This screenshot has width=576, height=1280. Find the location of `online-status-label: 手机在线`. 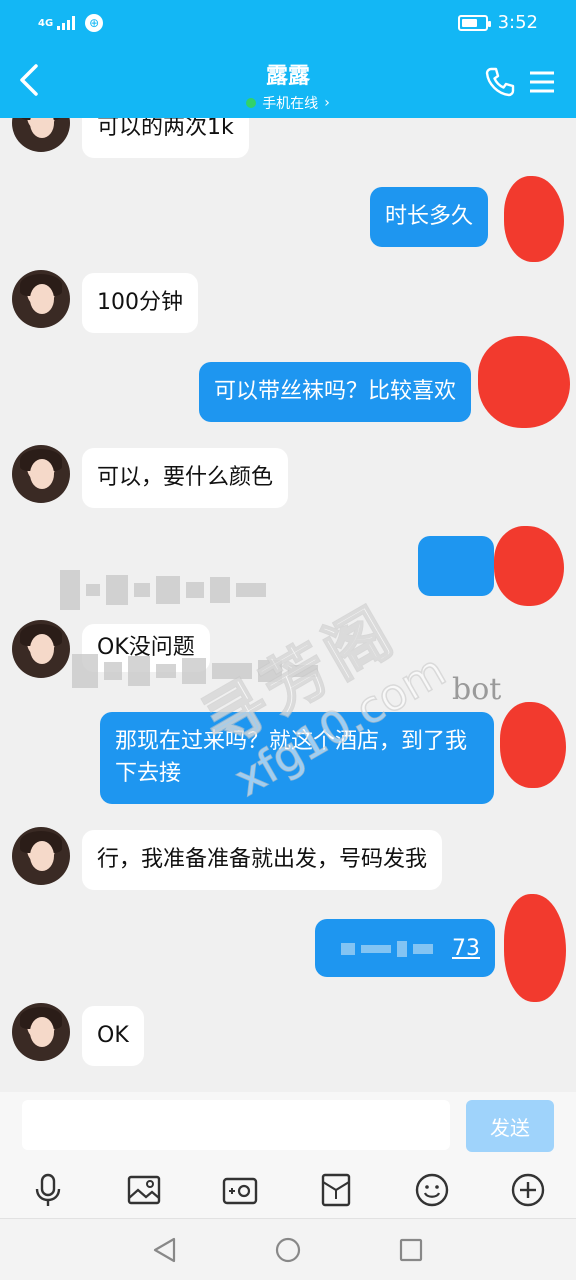

online-status-label: 手机在线 is located at coordinates (290, 104).